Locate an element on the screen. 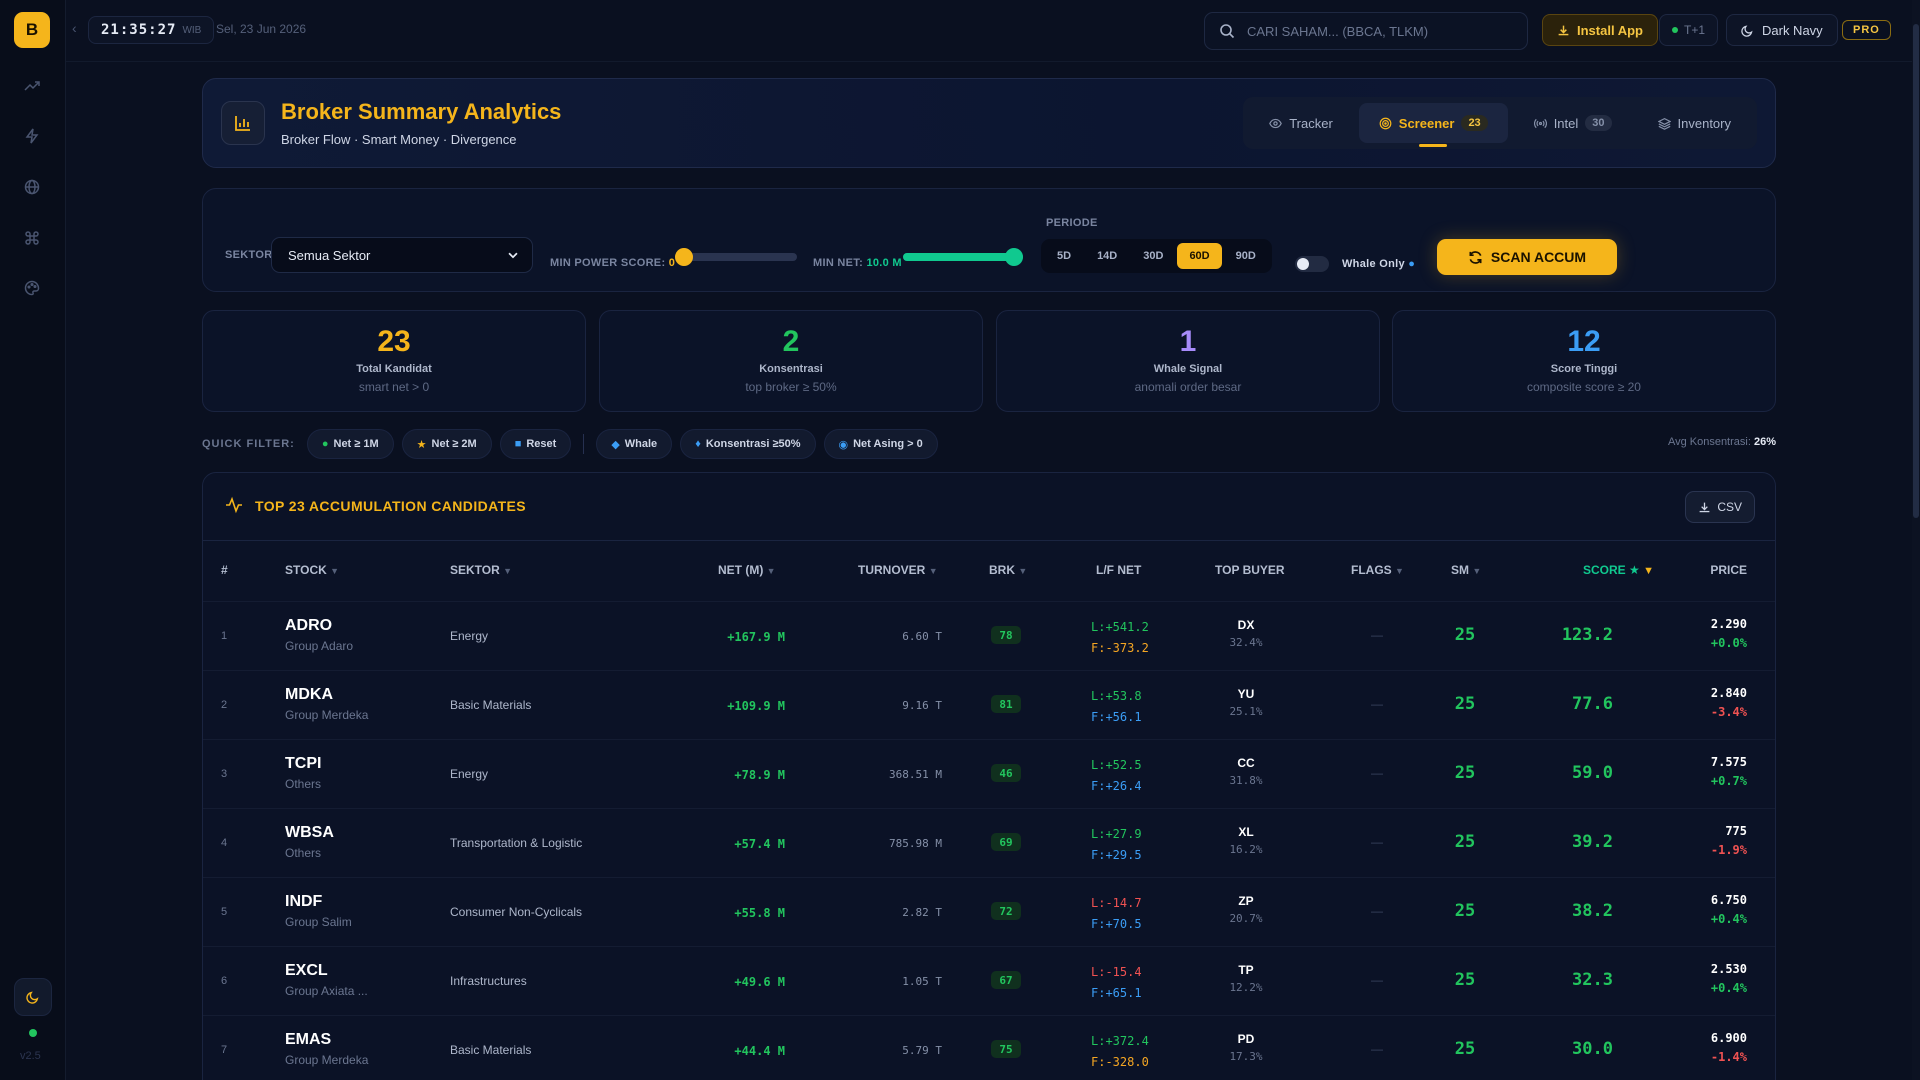 The width and height of the screenshot is (1920, 1080). column-header-stock: STOCK ▼ is located at coordinates (312, 570).